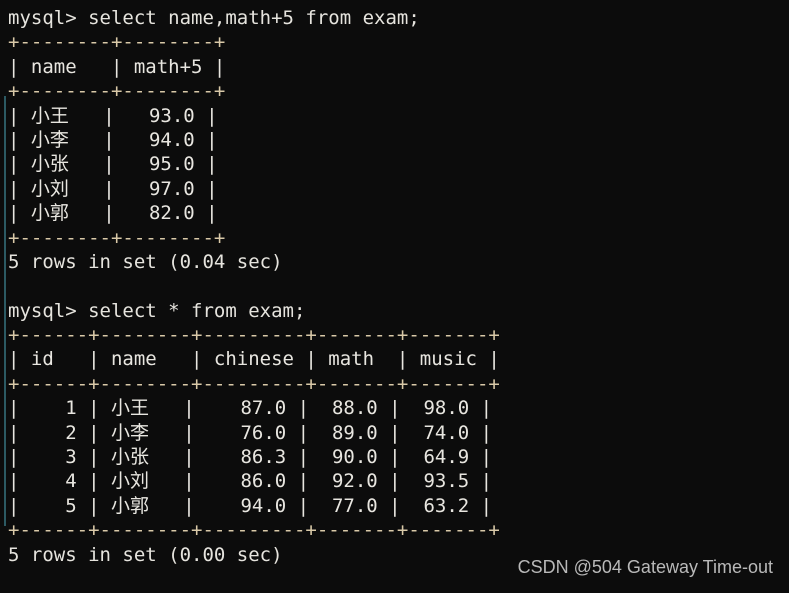 The image size is (789, 593). I want to click on table-row: | 1 | 小王 | 87.0 | 88.0 | 98.0 |, so click(250, 408).